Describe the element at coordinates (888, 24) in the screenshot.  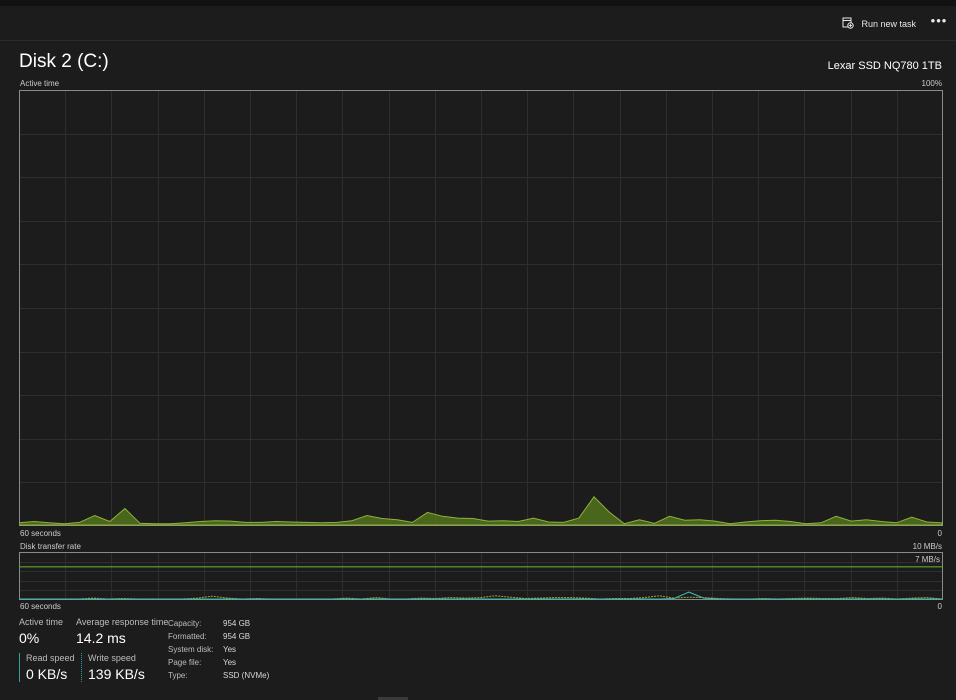
I see `run-new-task-label: Run new task` at that location.